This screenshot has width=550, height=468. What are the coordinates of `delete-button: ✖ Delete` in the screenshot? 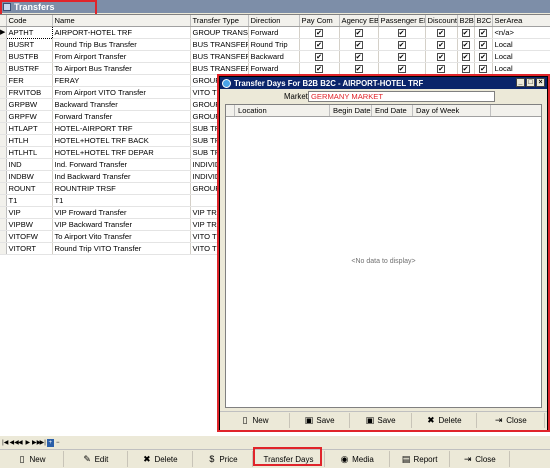 It's located at (160, 459).